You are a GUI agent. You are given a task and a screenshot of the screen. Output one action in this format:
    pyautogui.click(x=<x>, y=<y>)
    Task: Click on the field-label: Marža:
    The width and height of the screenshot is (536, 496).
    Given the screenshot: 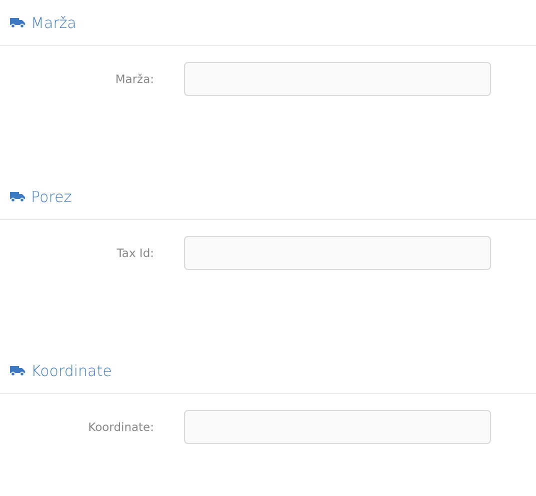 What is the action you would take?
    pyautogui.click(x=134, y=79)
    